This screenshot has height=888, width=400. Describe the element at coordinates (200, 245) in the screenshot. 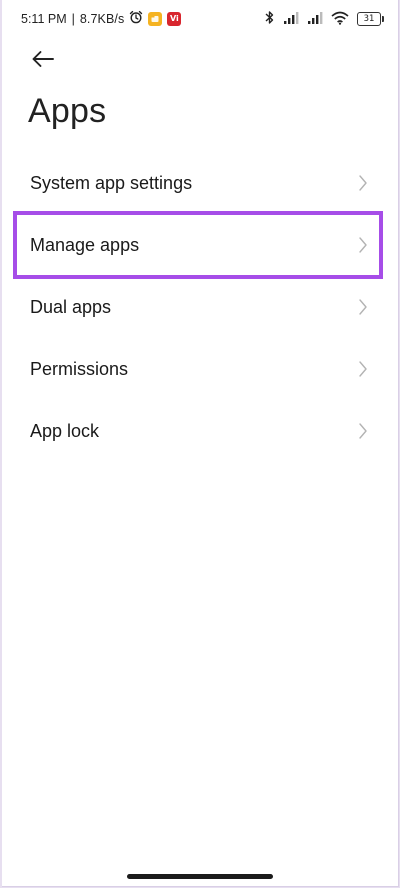

I see `menu-item-manage-apps: Manage apps` at that location.